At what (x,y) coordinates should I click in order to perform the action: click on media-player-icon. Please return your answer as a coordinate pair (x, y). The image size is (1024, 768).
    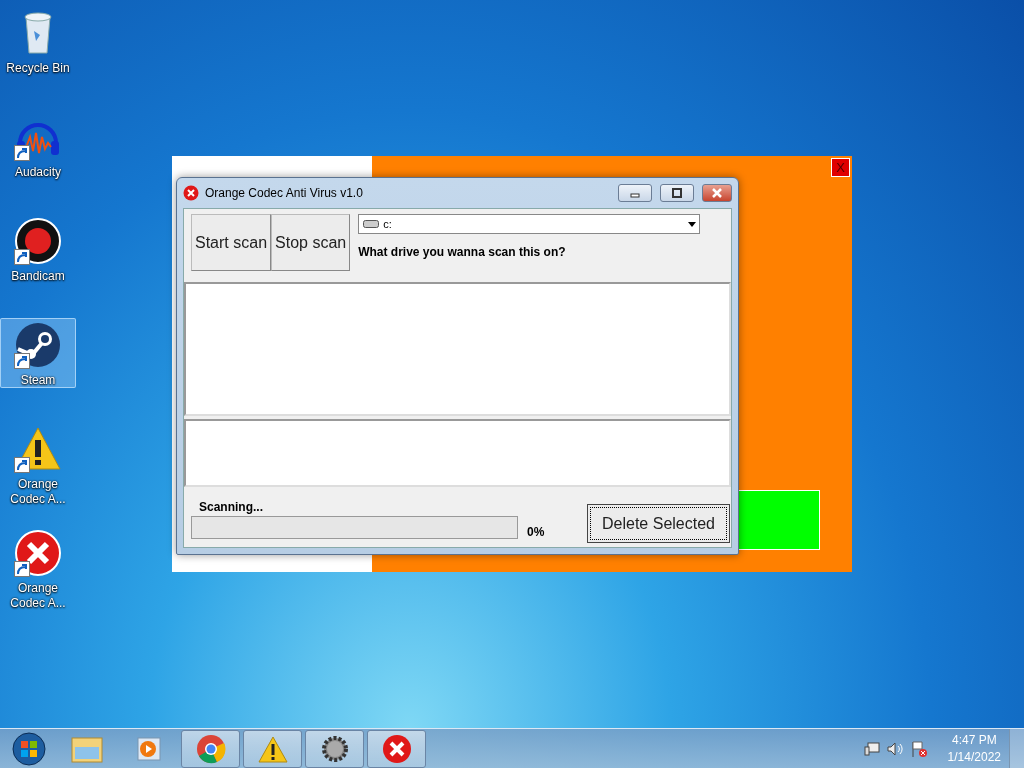
    Looking at the image, I should click on (148, 748).